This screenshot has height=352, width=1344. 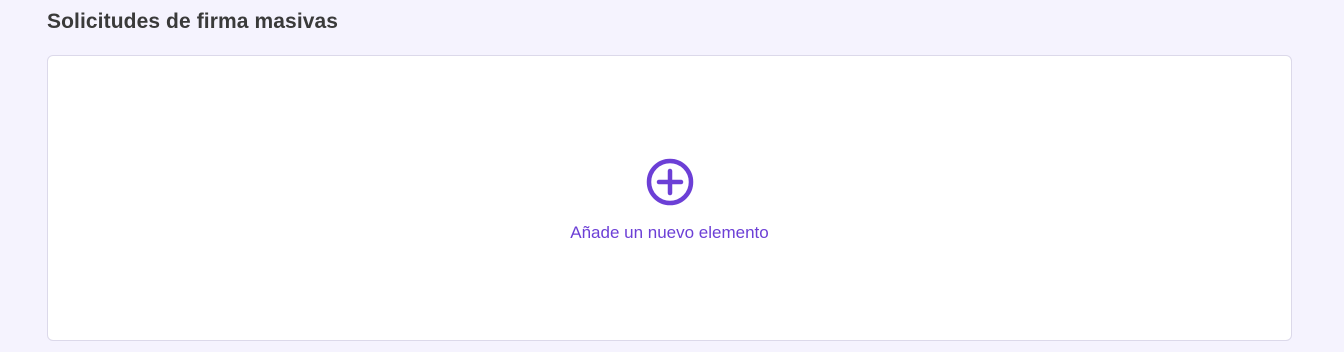 I want to click on plus-circle-icon, so click(x=670, y=182).